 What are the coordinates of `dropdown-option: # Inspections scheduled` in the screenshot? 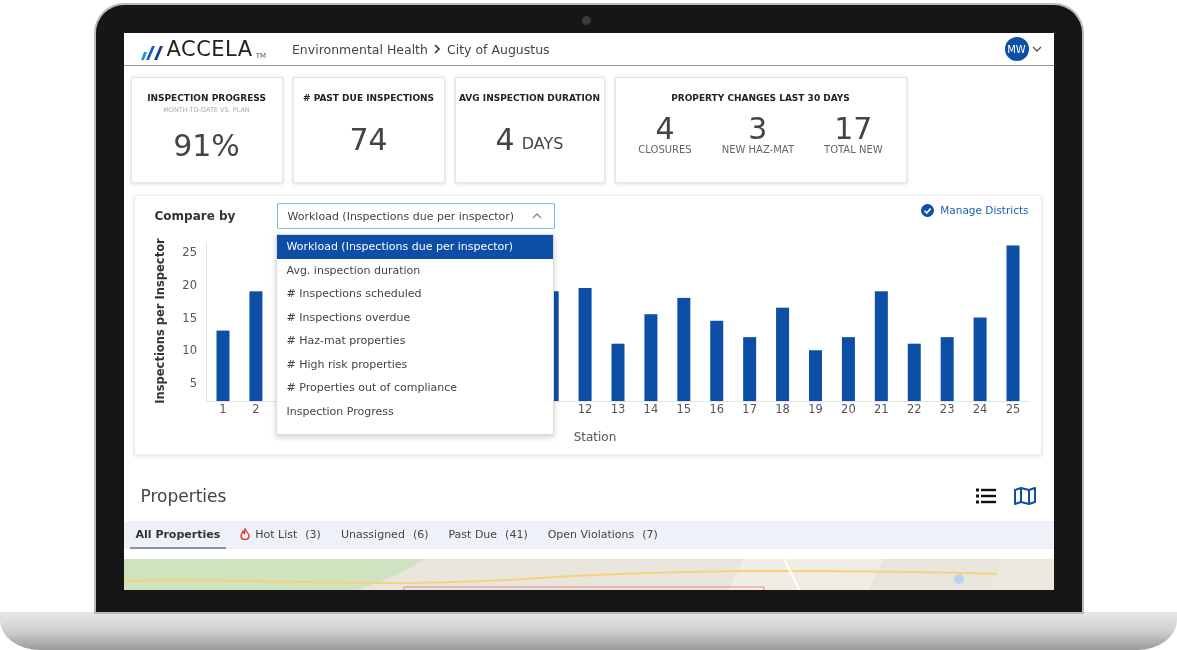 It's located at (414, 294).